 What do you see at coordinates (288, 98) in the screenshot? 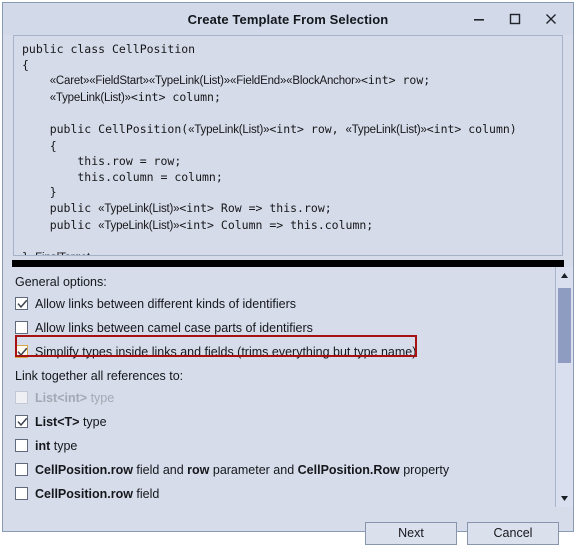
I see `code-line: «TypeLink(List)»<int> column;` at bounding box center [288, 98].